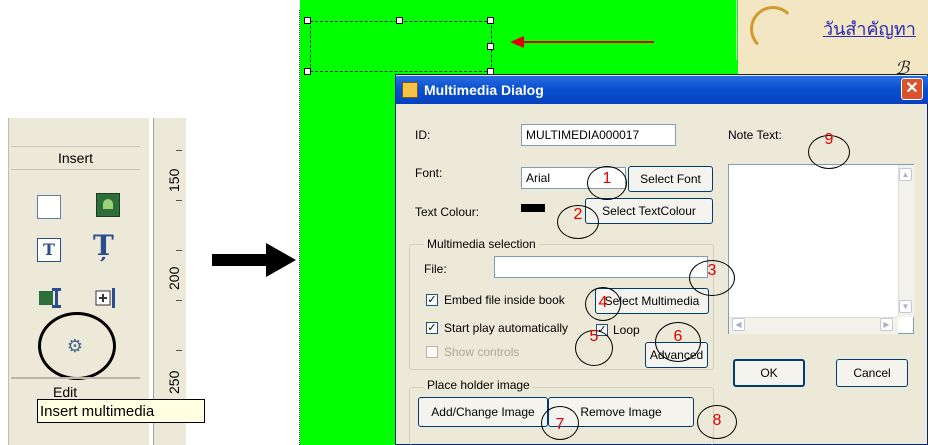  I want to click on autoplay-label: Start play automatically, so click(506, 328).